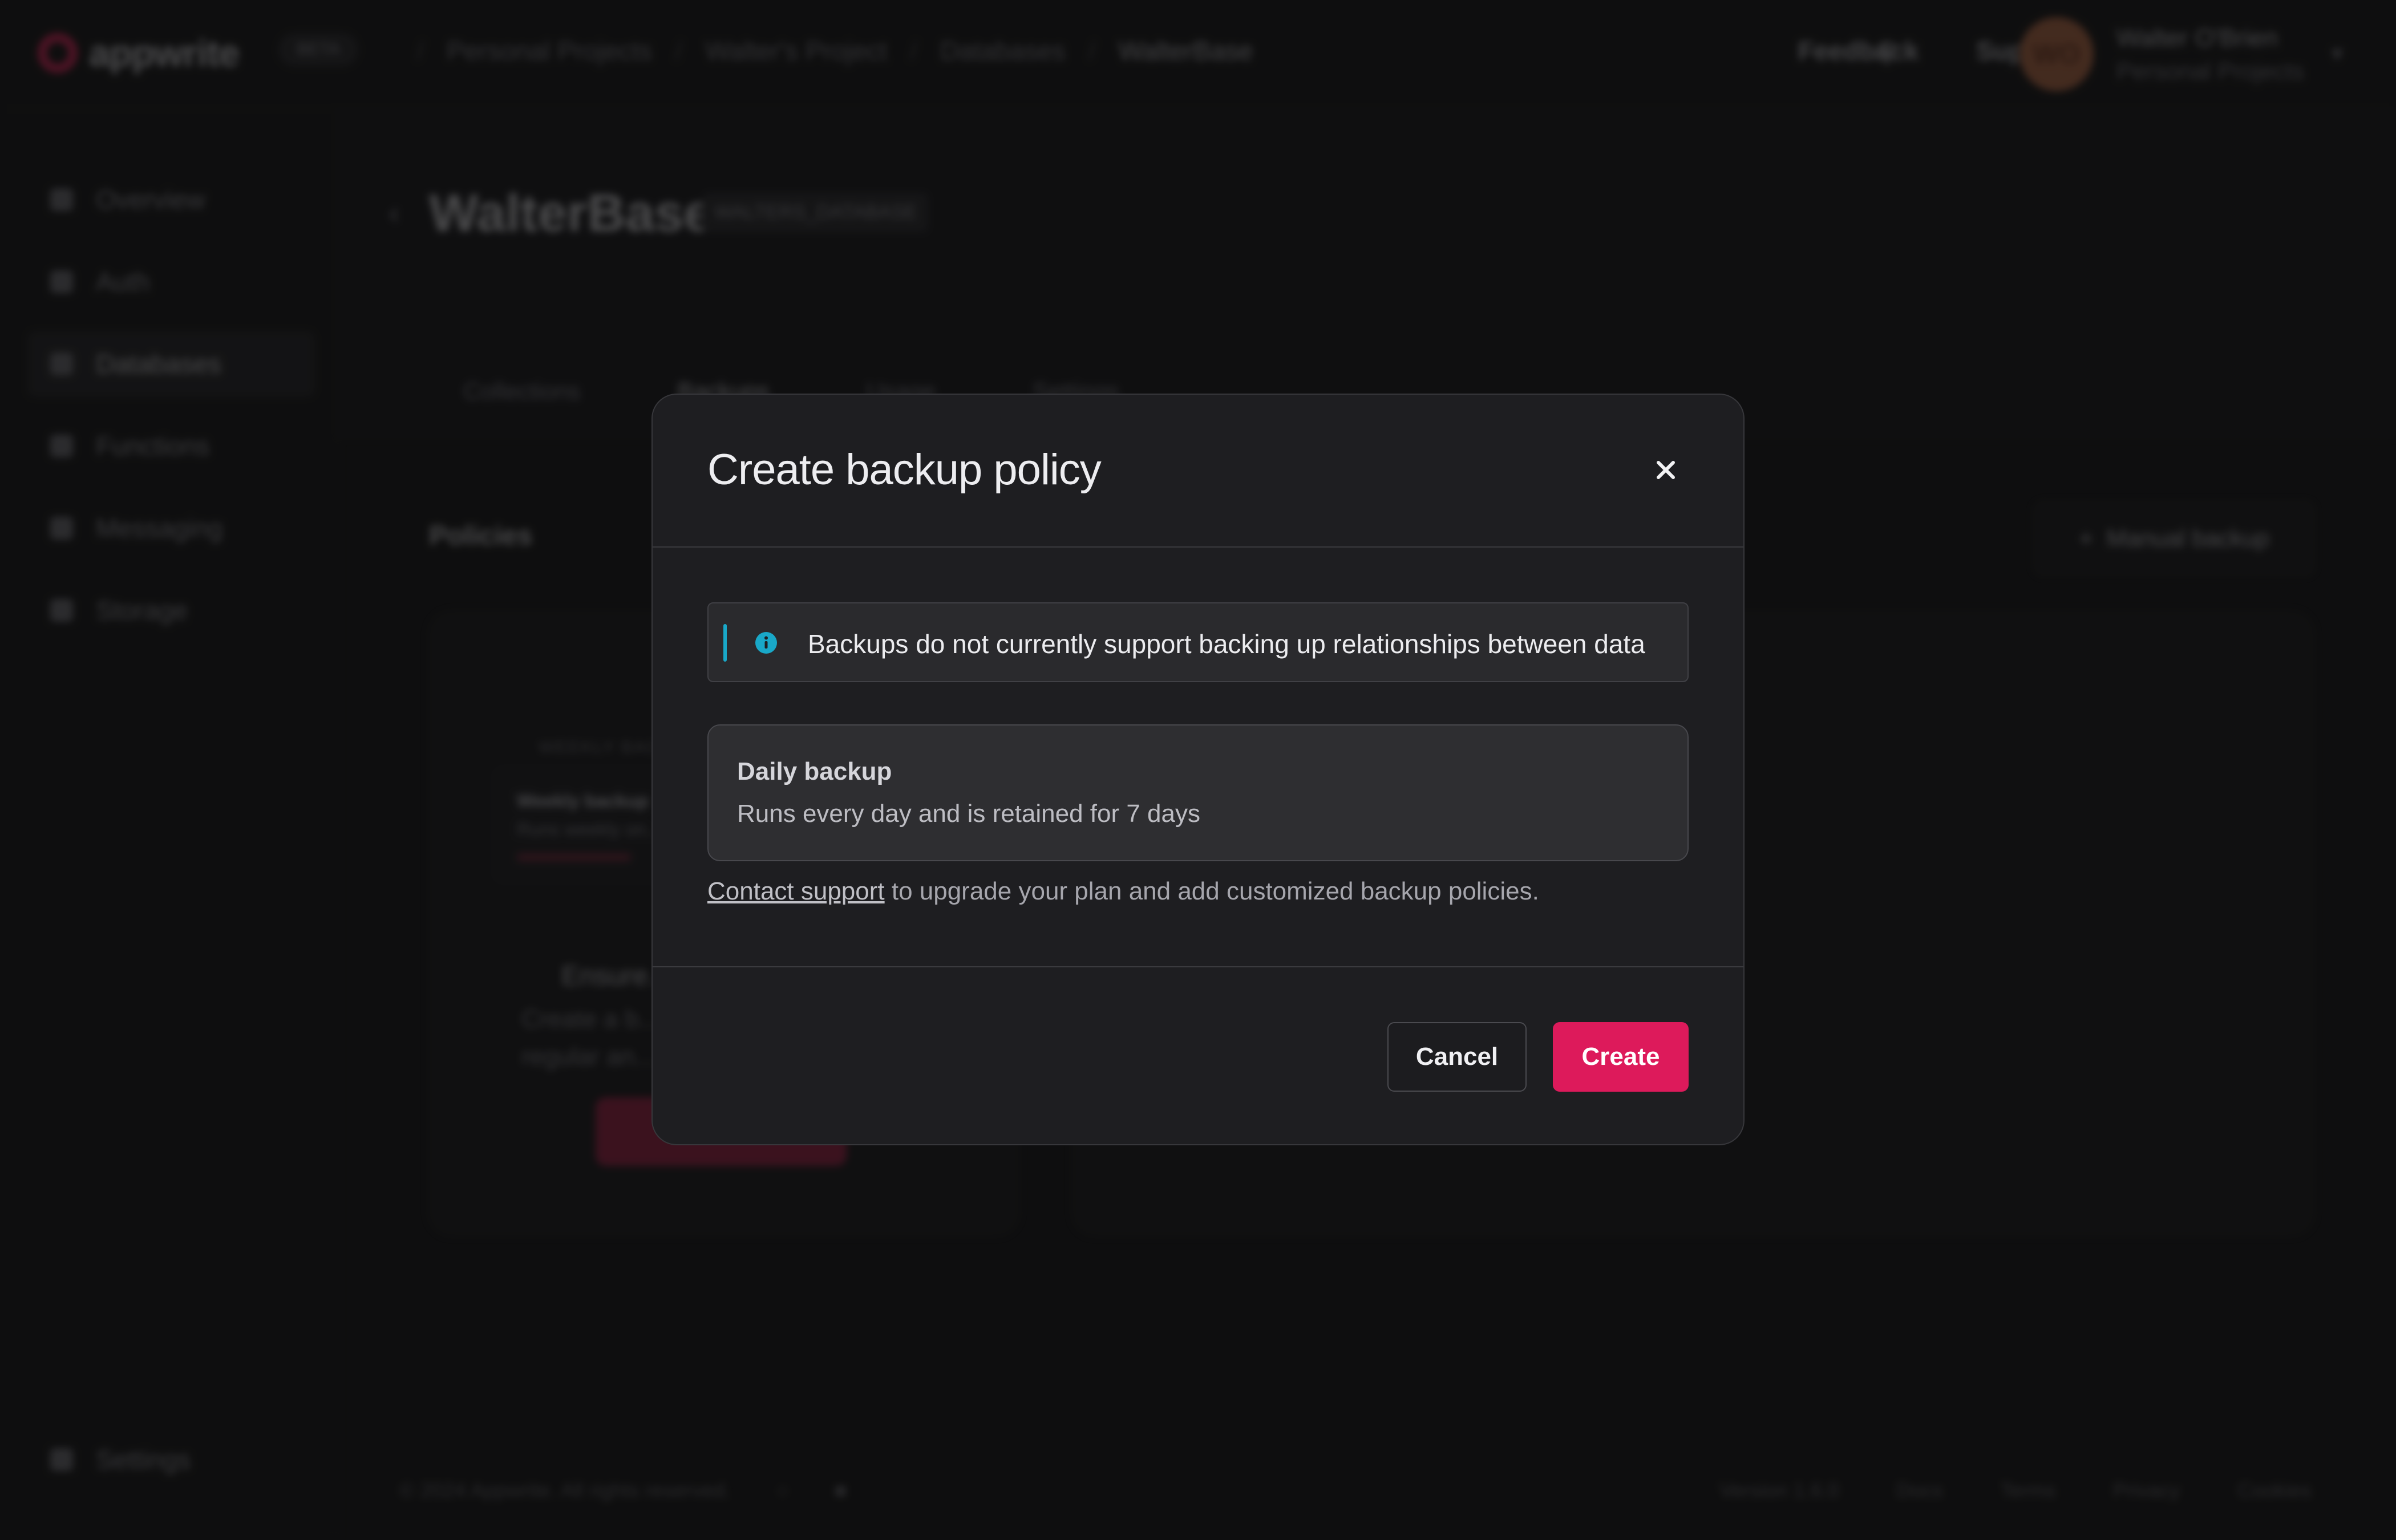  I want to click on modal-header: Create backup policy, so click(1198, 472).